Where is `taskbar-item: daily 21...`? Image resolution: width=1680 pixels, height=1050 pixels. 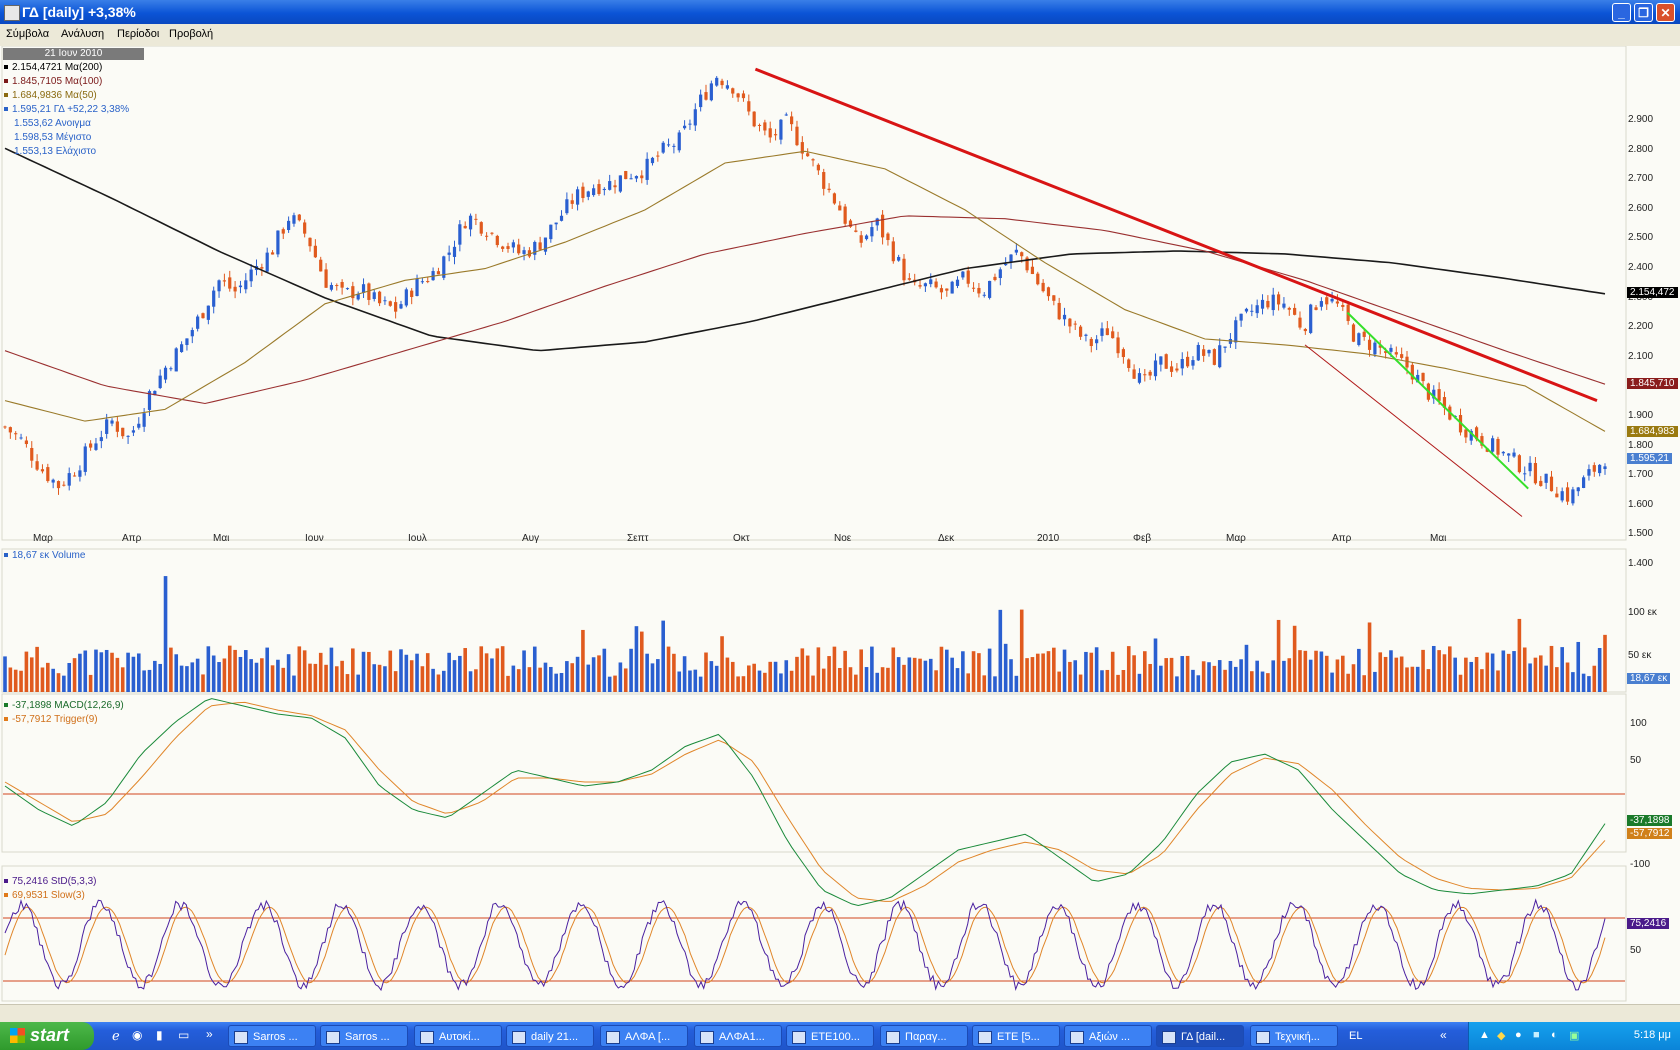 taskbar-item: daily 21... is located at coordinates (550, 1036).